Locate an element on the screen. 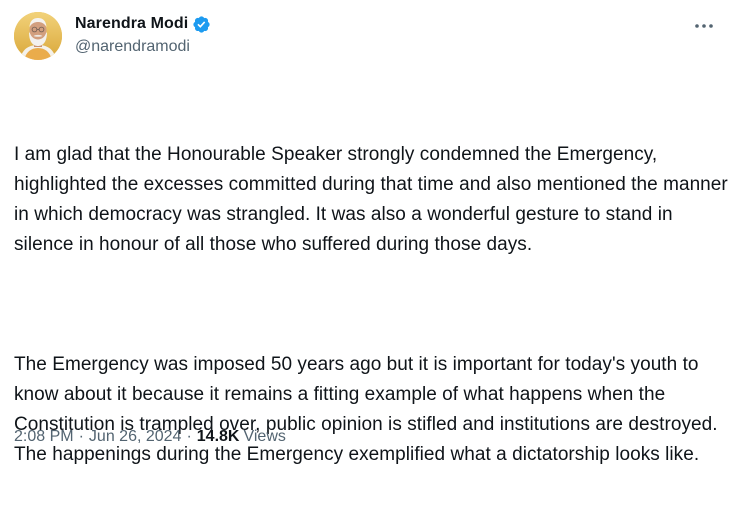 The width and height of the screenshot is (739, 530). avatar is located at coordinates (38, 36).